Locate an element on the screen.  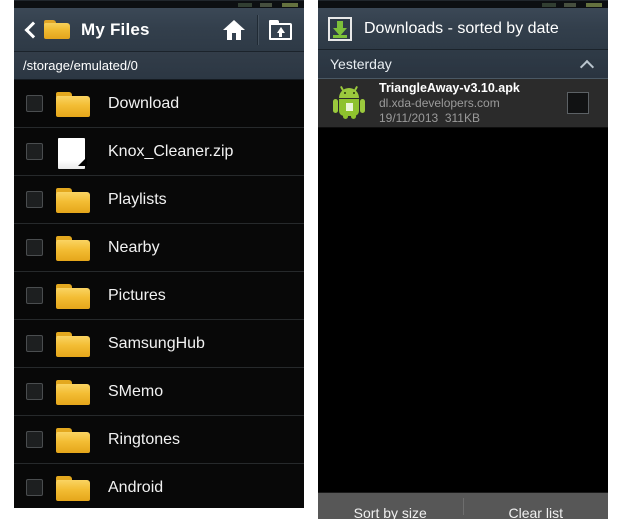
titlebar-actions is located at coordinates (257, 30).